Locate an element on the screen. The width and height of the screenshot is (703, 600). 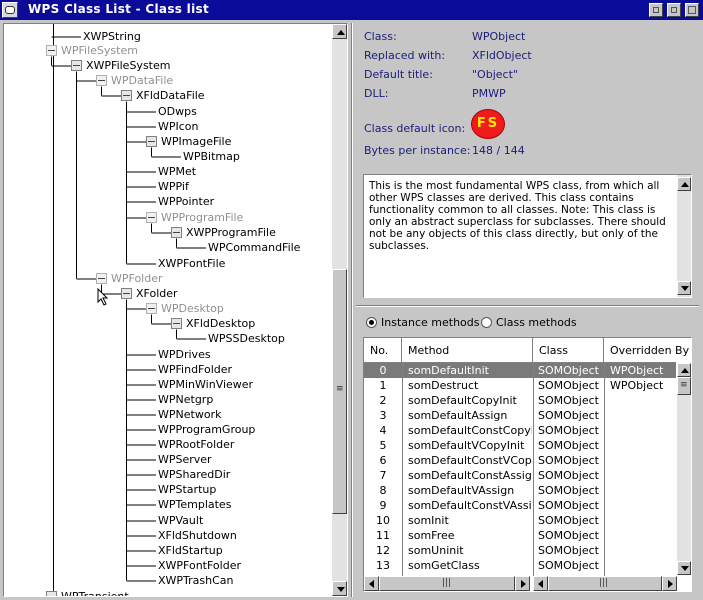
horizontal-splitter is located at coordinates (527, 306).